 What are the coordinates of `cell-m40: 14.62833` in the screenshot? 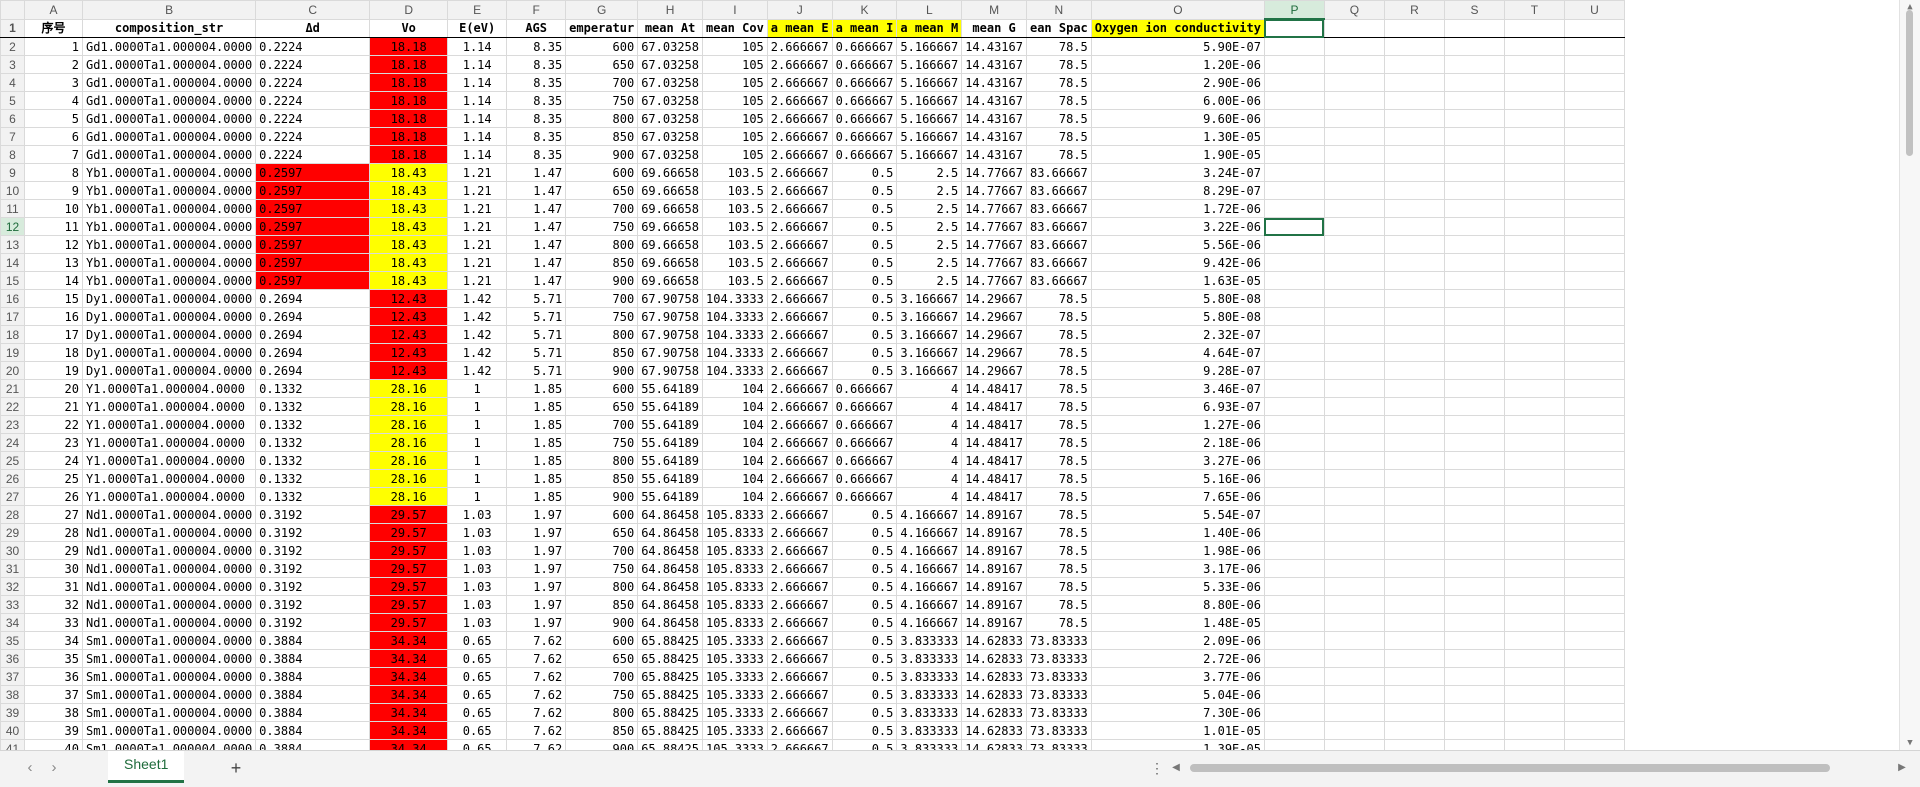 It's located at (994, 730).